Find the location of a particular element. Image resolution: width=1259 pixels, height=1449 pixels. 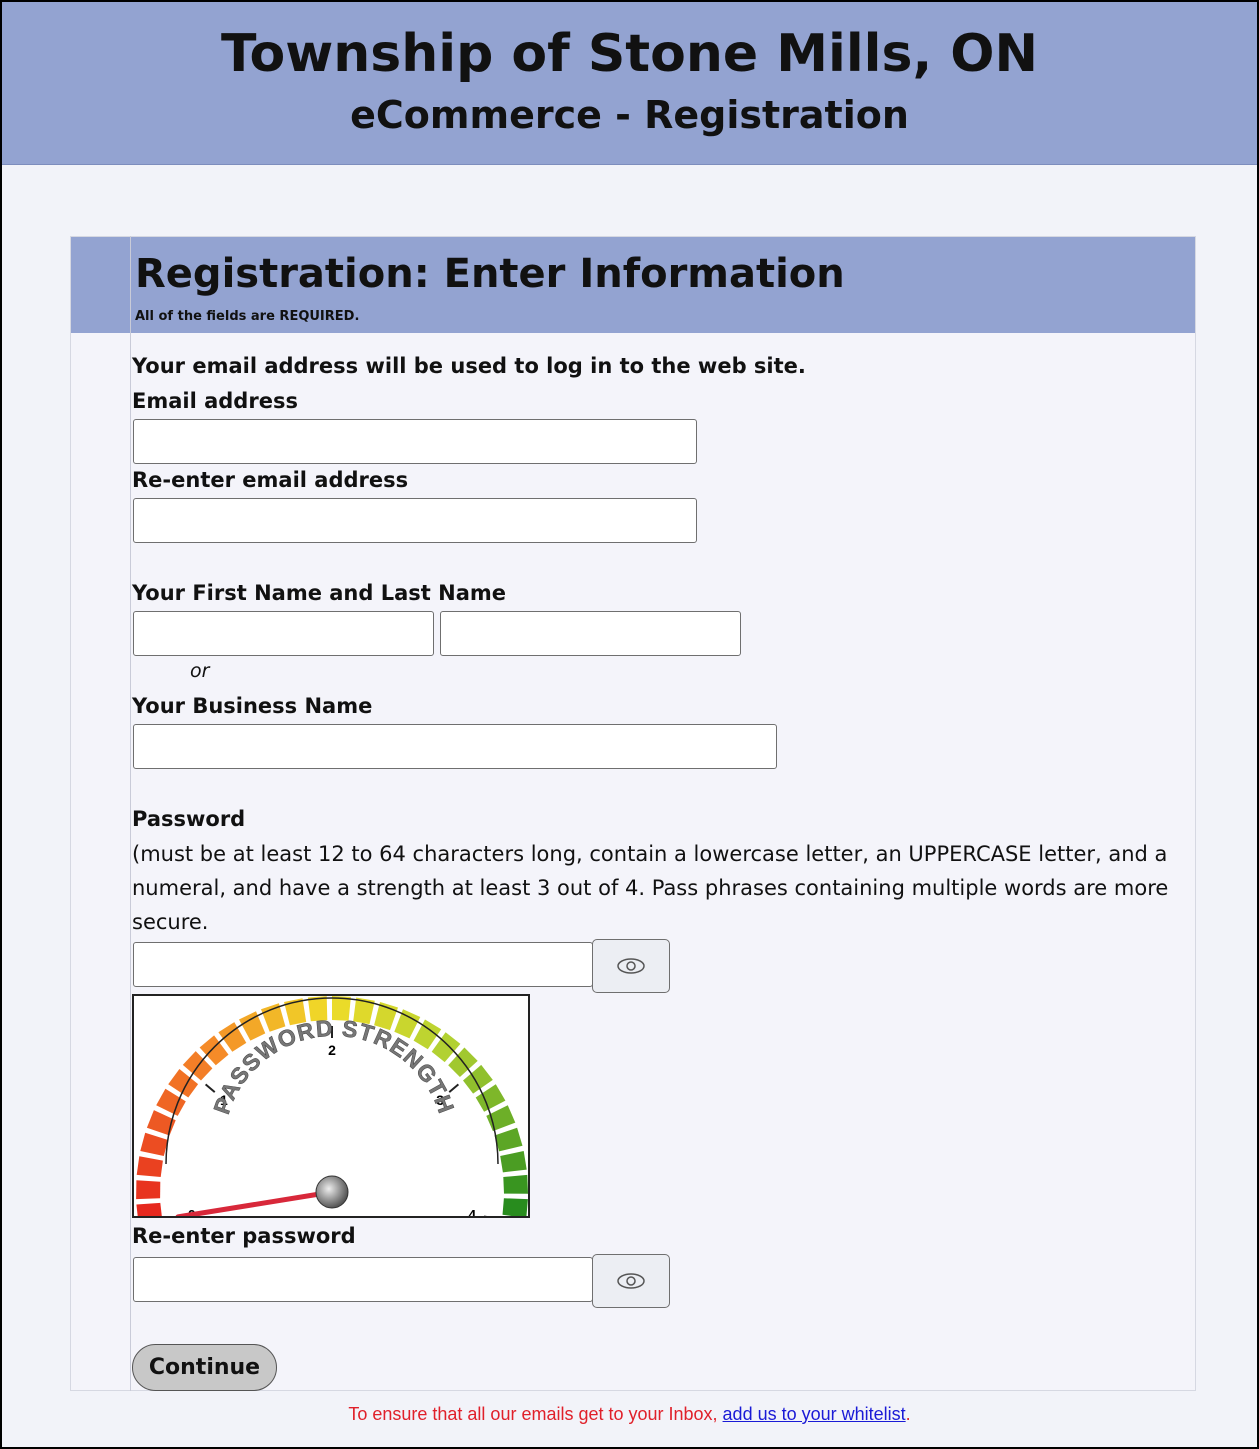

last-name-field is located at coordinates (590, 633).